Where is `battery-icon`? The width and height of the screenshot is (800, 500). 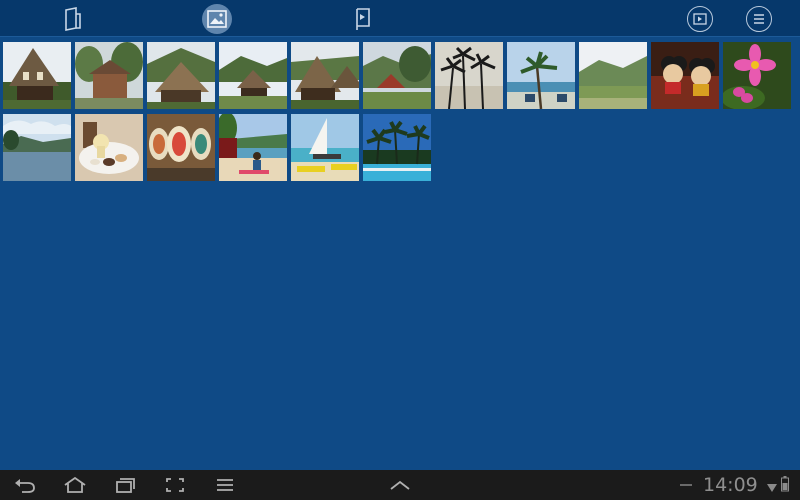
battery-icon is located at coordinates (785, 486).